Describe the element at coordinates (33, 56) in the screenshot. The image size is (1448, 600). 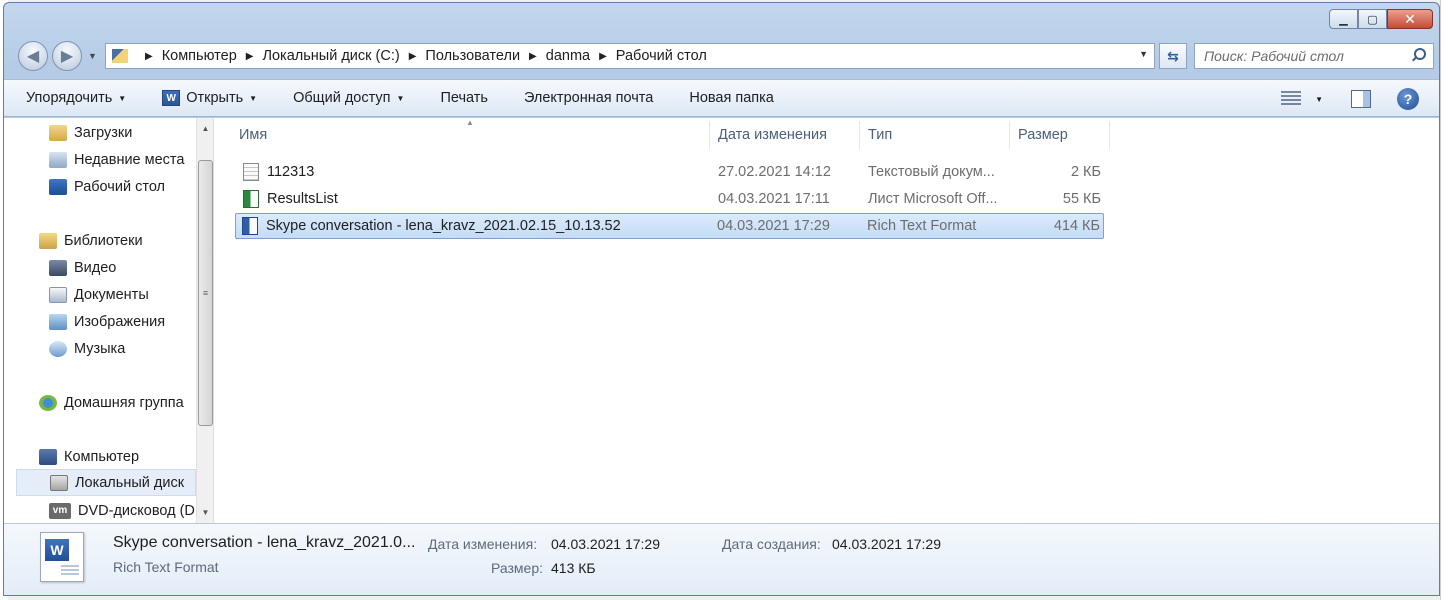
I see `back-button: ◀` at that location.